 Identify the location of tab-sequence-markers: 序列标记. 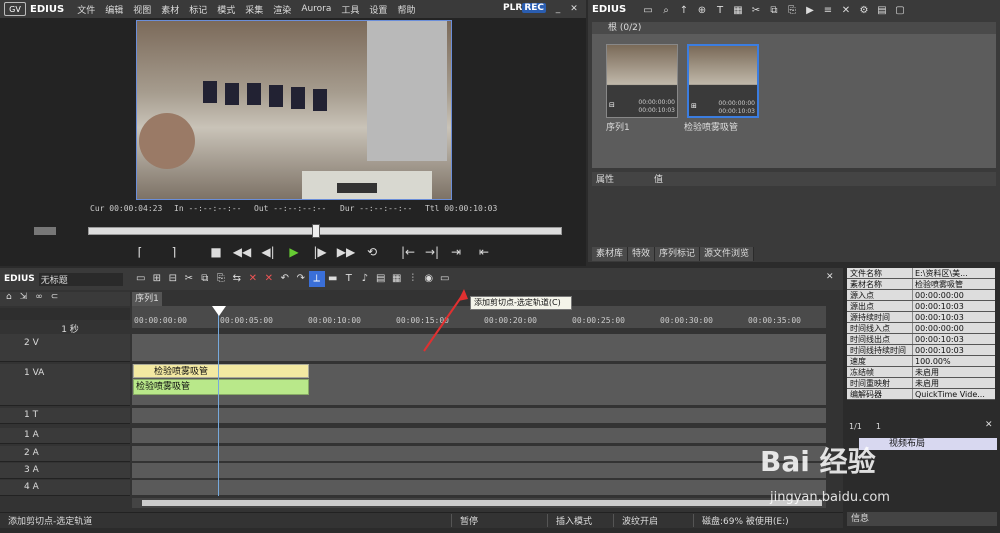
(678, 254).